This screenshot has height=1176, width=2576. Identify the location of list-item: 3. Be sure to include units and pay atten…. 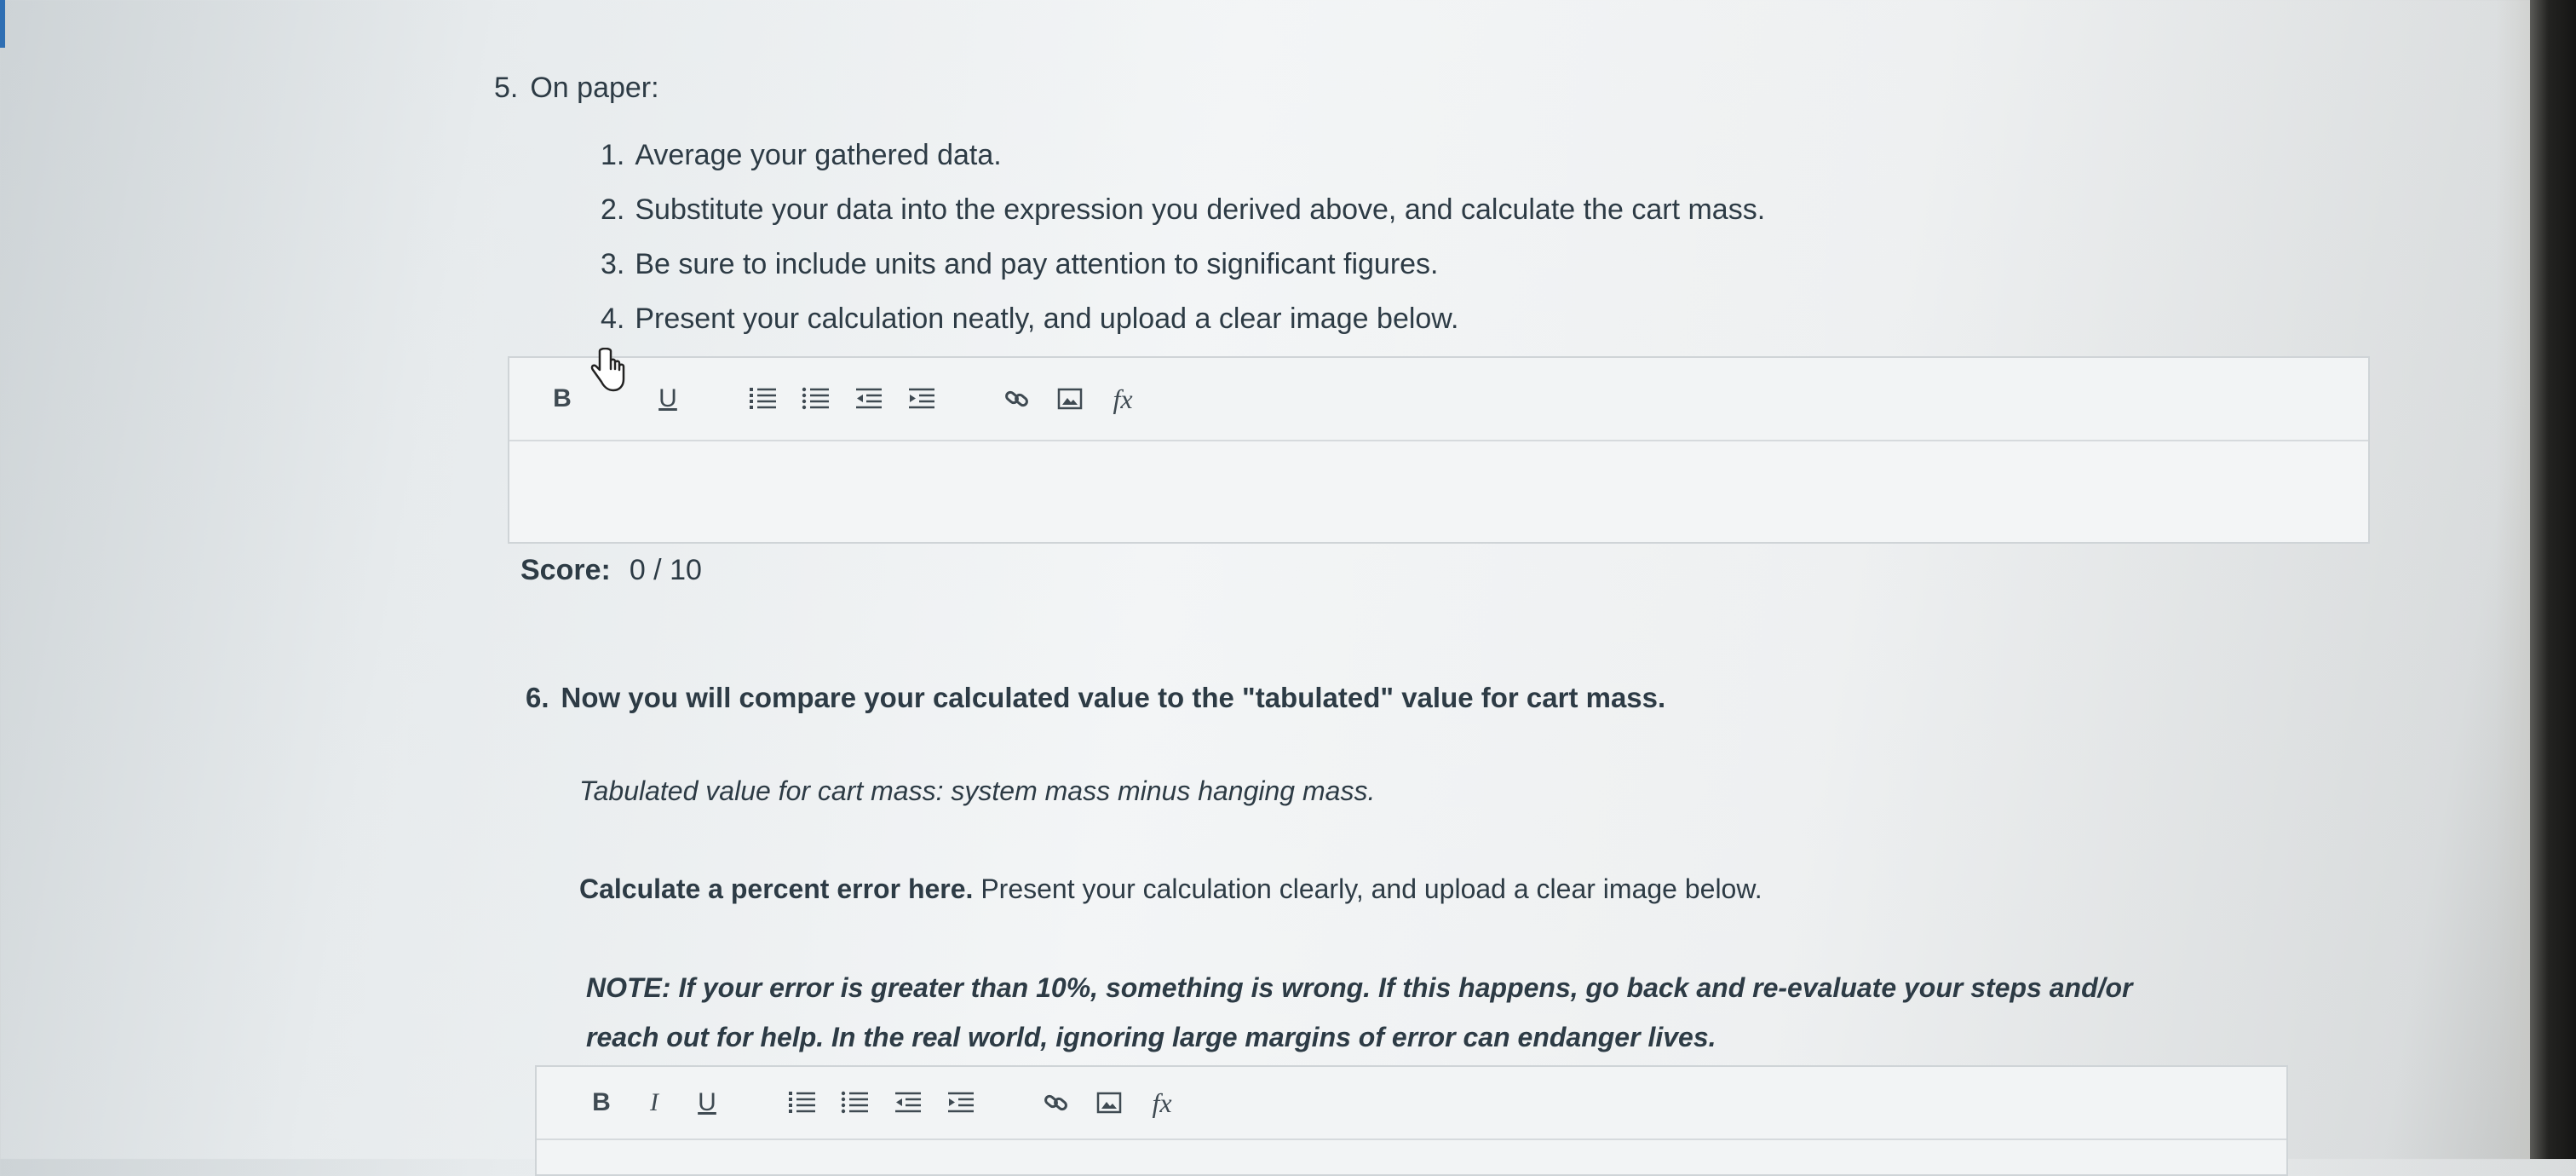
(1183, 264).